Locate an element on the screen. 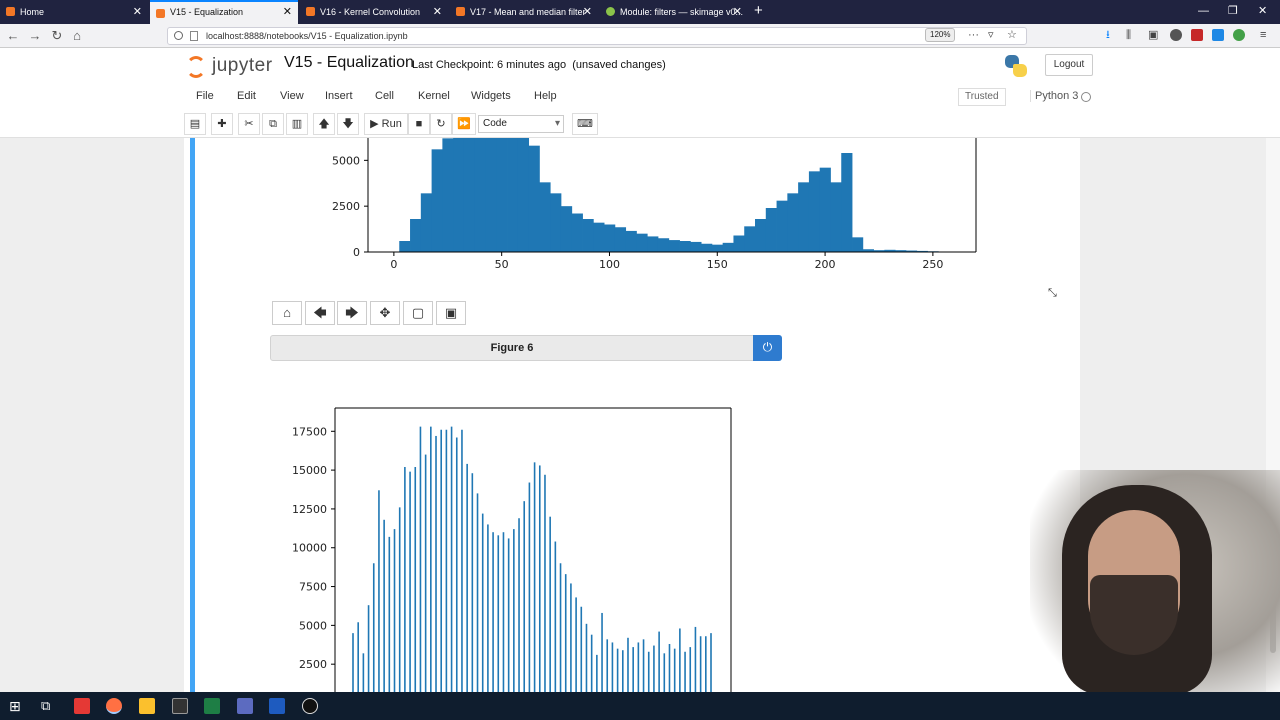 The height and width of the screenshot is (720, 1280). tab-v15-equalization: V15 - Equalization ✕ is located at coordinates (224, 12).